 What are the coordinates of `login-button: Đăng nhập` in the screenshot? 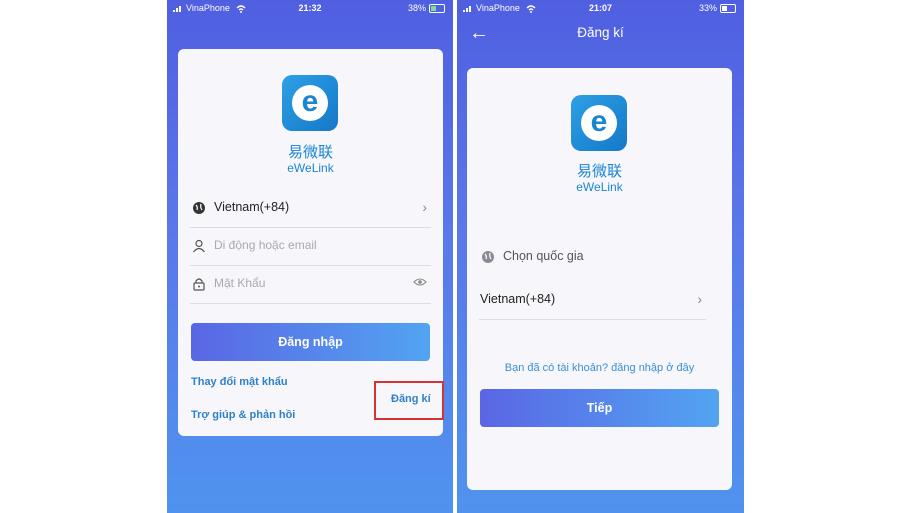 It's located at (310, 342).